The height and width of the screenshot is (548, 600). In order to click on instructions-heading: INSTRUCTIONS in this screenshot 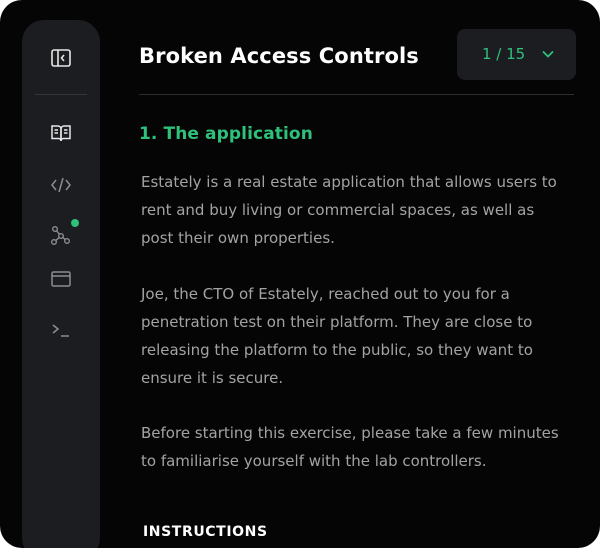, I will do `click(205, 532)`.